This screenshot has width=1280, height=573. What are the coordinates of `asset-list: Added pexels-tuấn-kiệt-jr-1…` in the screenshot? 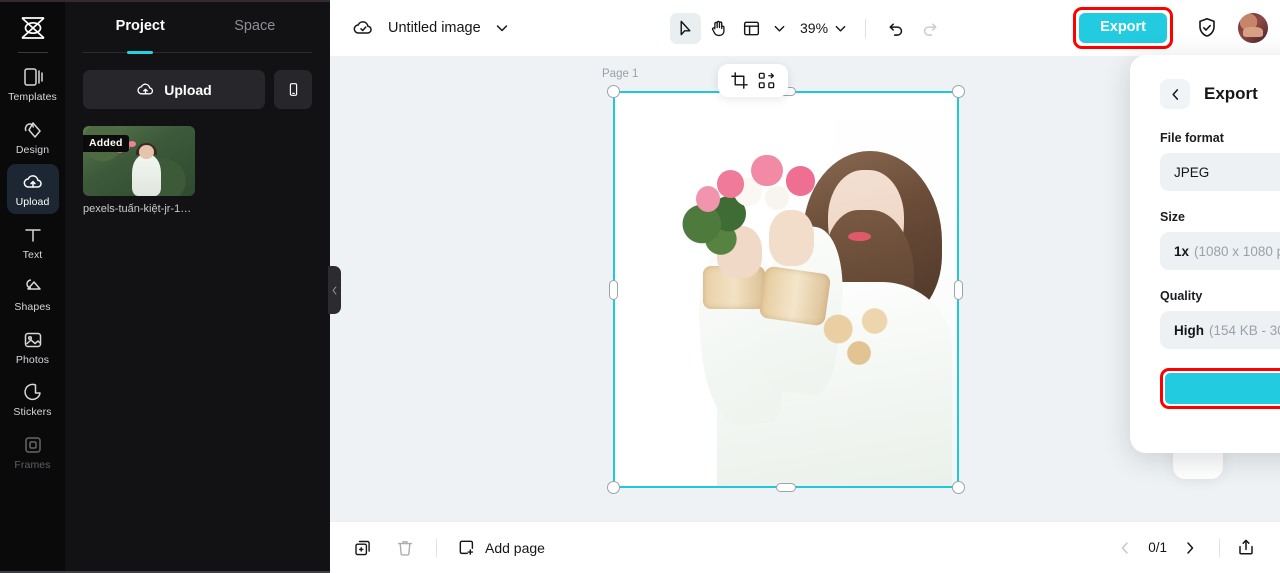 It's located at (137, 162).